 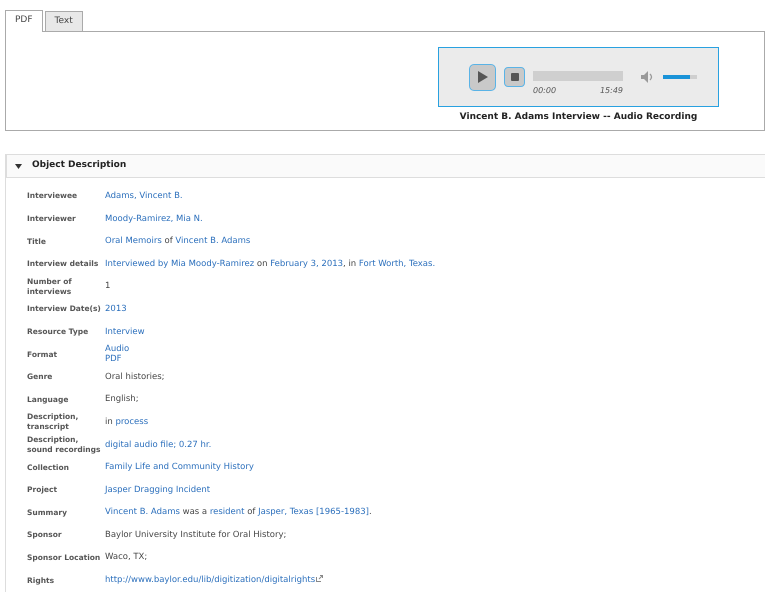 I want to click on volume-slider, so click(x=680, y=77).